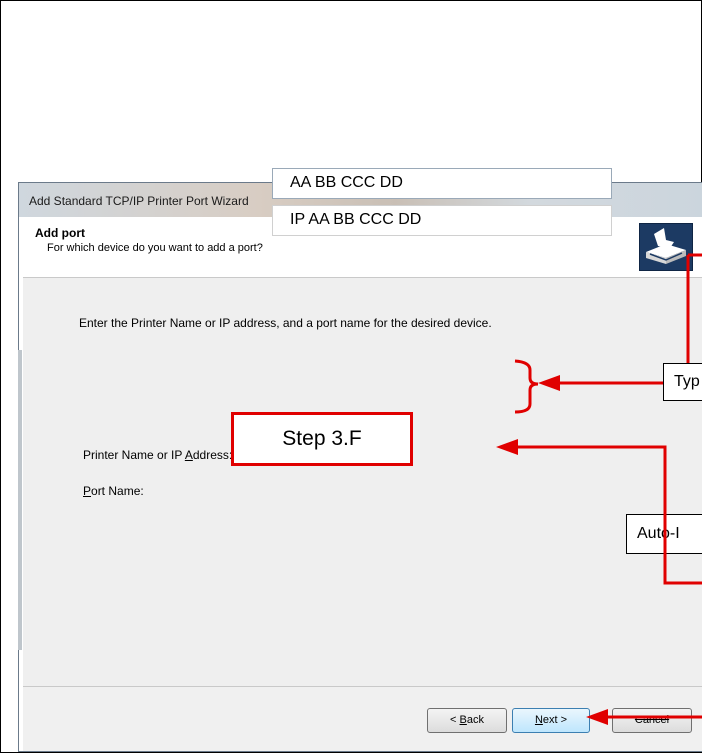 The height and width of the screenshot is (753, 702). What do you see at coordinates (526, 386) in the screenshot?
I see `value-bracket` at bounding box center [526, 386].